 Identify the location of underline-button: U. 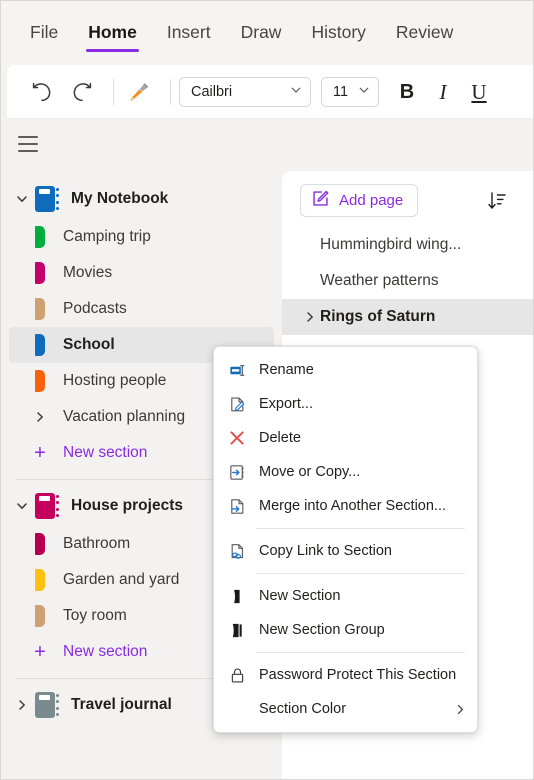
(479, 92).